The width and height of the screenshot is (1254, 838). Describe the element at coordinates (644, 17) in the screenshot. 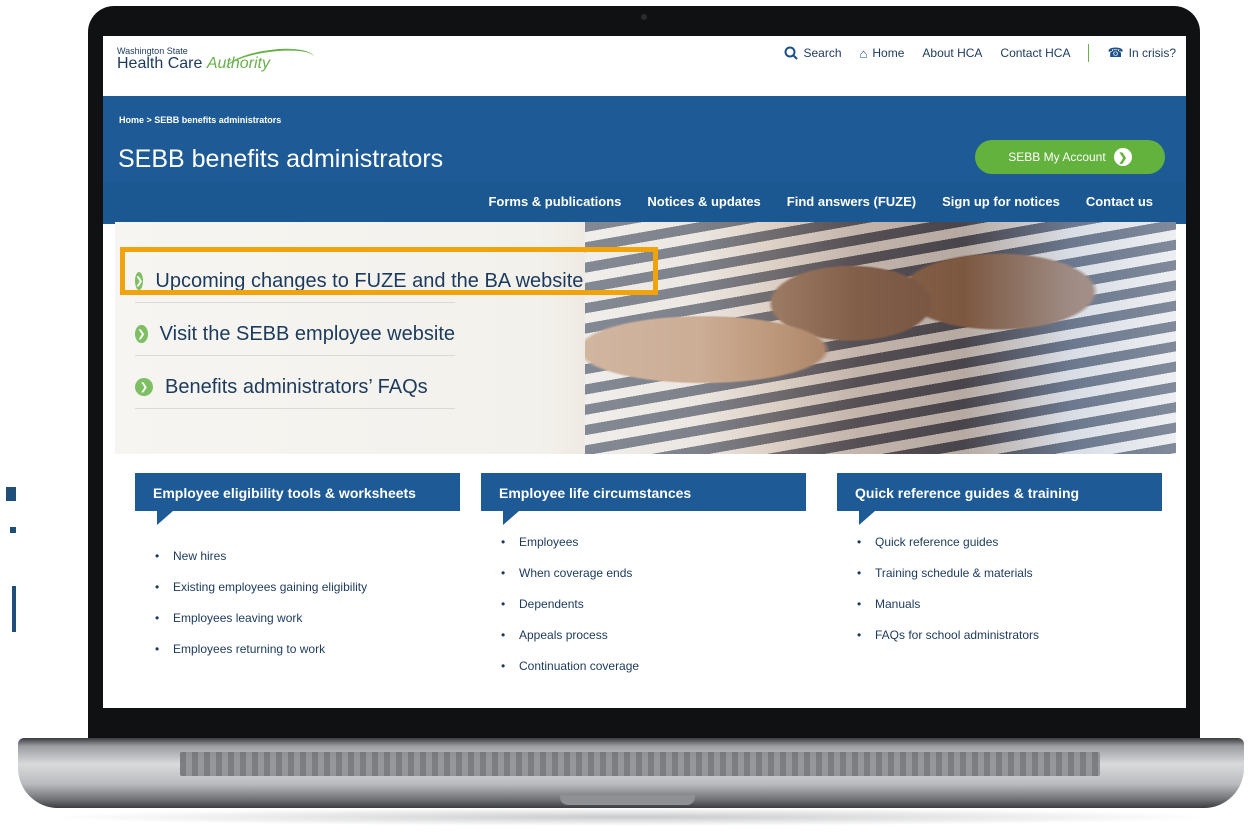

I see `camera-icon` at that location.